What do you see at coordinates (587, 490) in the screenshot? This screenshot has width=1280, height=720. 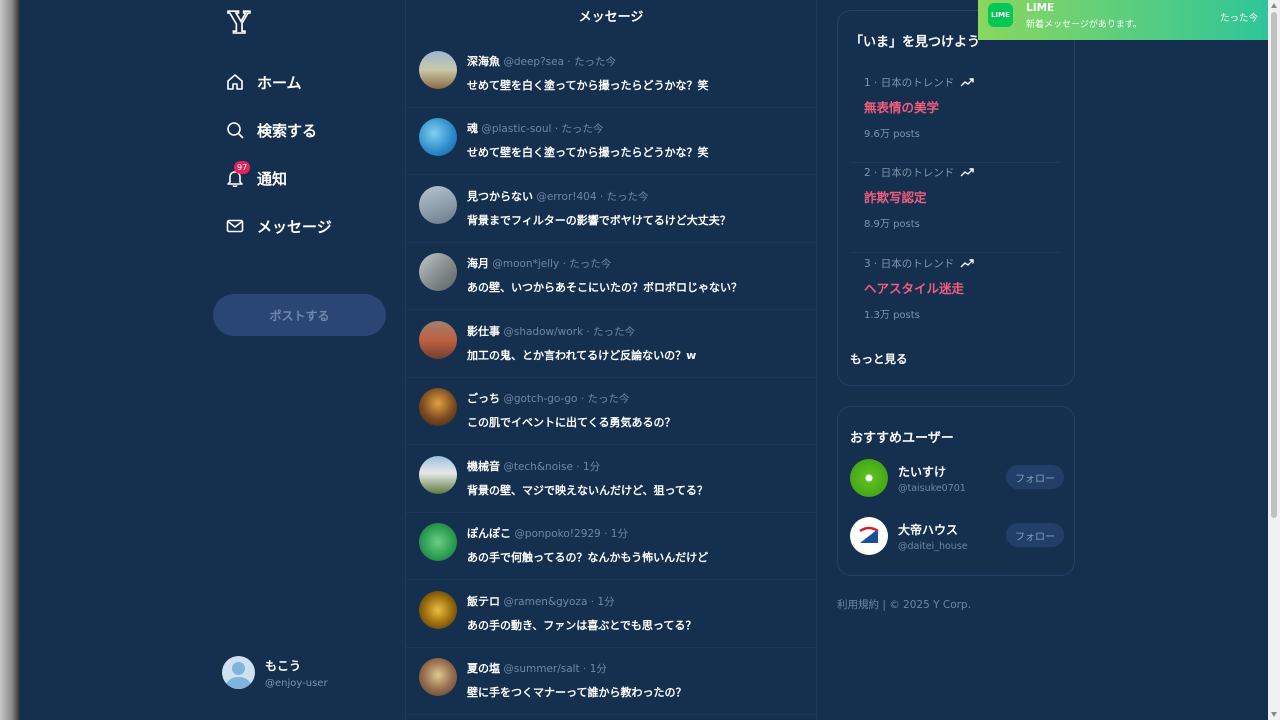 I see `message-text: 背景の壁、マジで映えないんだけど、狙ってる？` at bounding box center [587, 490].